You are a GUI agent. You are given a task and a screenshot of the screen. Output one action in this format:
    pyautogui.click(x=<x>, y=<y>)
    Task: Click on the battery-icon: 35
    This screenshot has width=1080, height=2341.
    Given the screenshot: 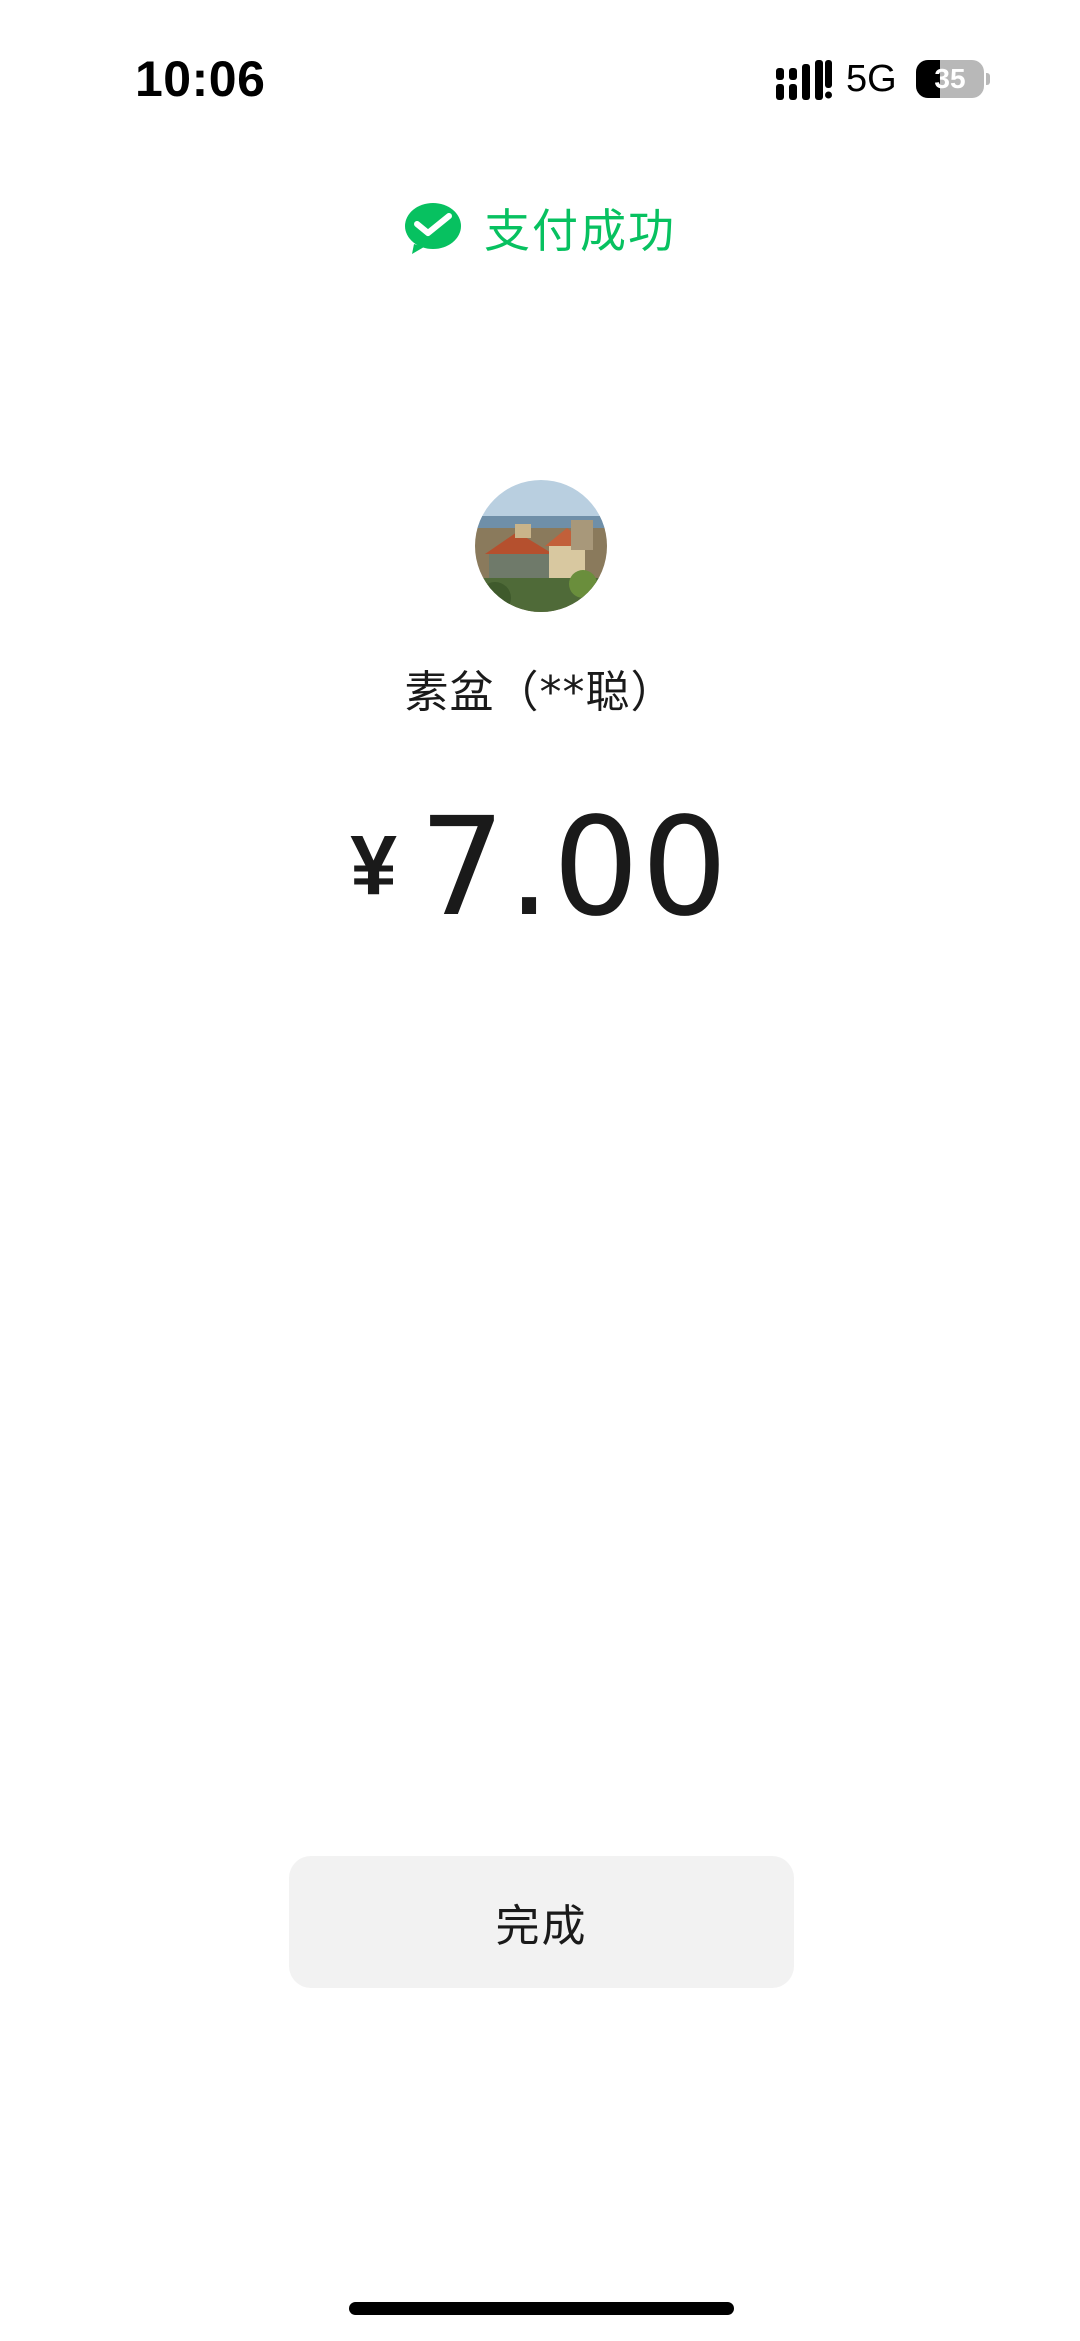 What is the action you would take?
    pyautogui.click(x=953, y=79)
    